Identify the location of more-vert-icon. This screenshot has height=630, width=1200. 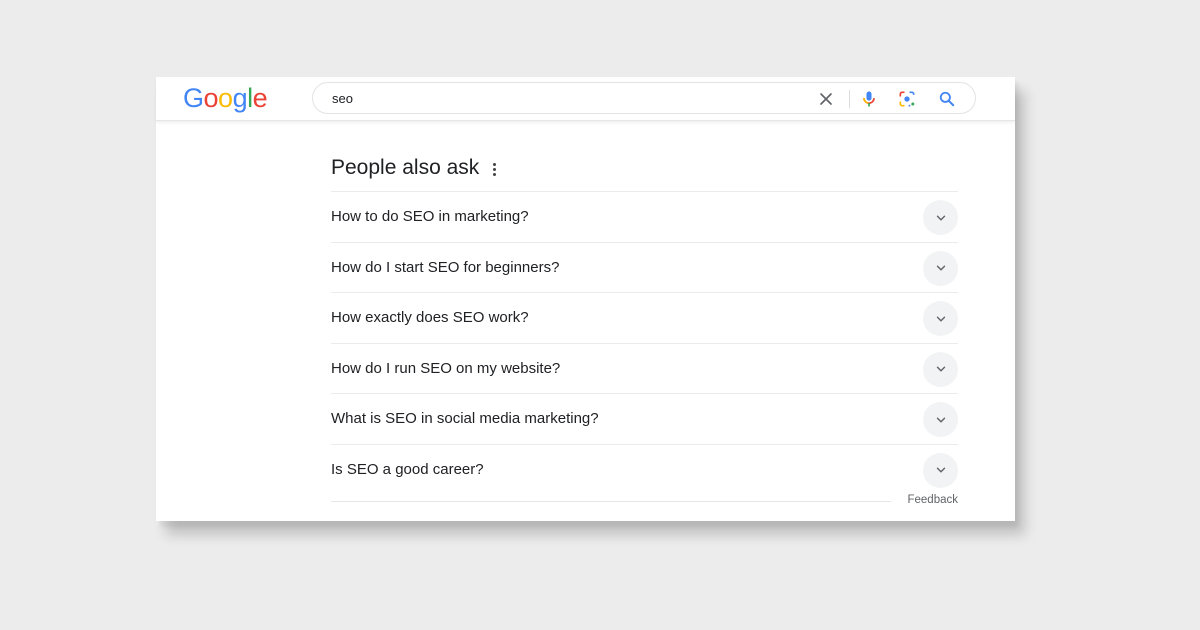
(494, 170).